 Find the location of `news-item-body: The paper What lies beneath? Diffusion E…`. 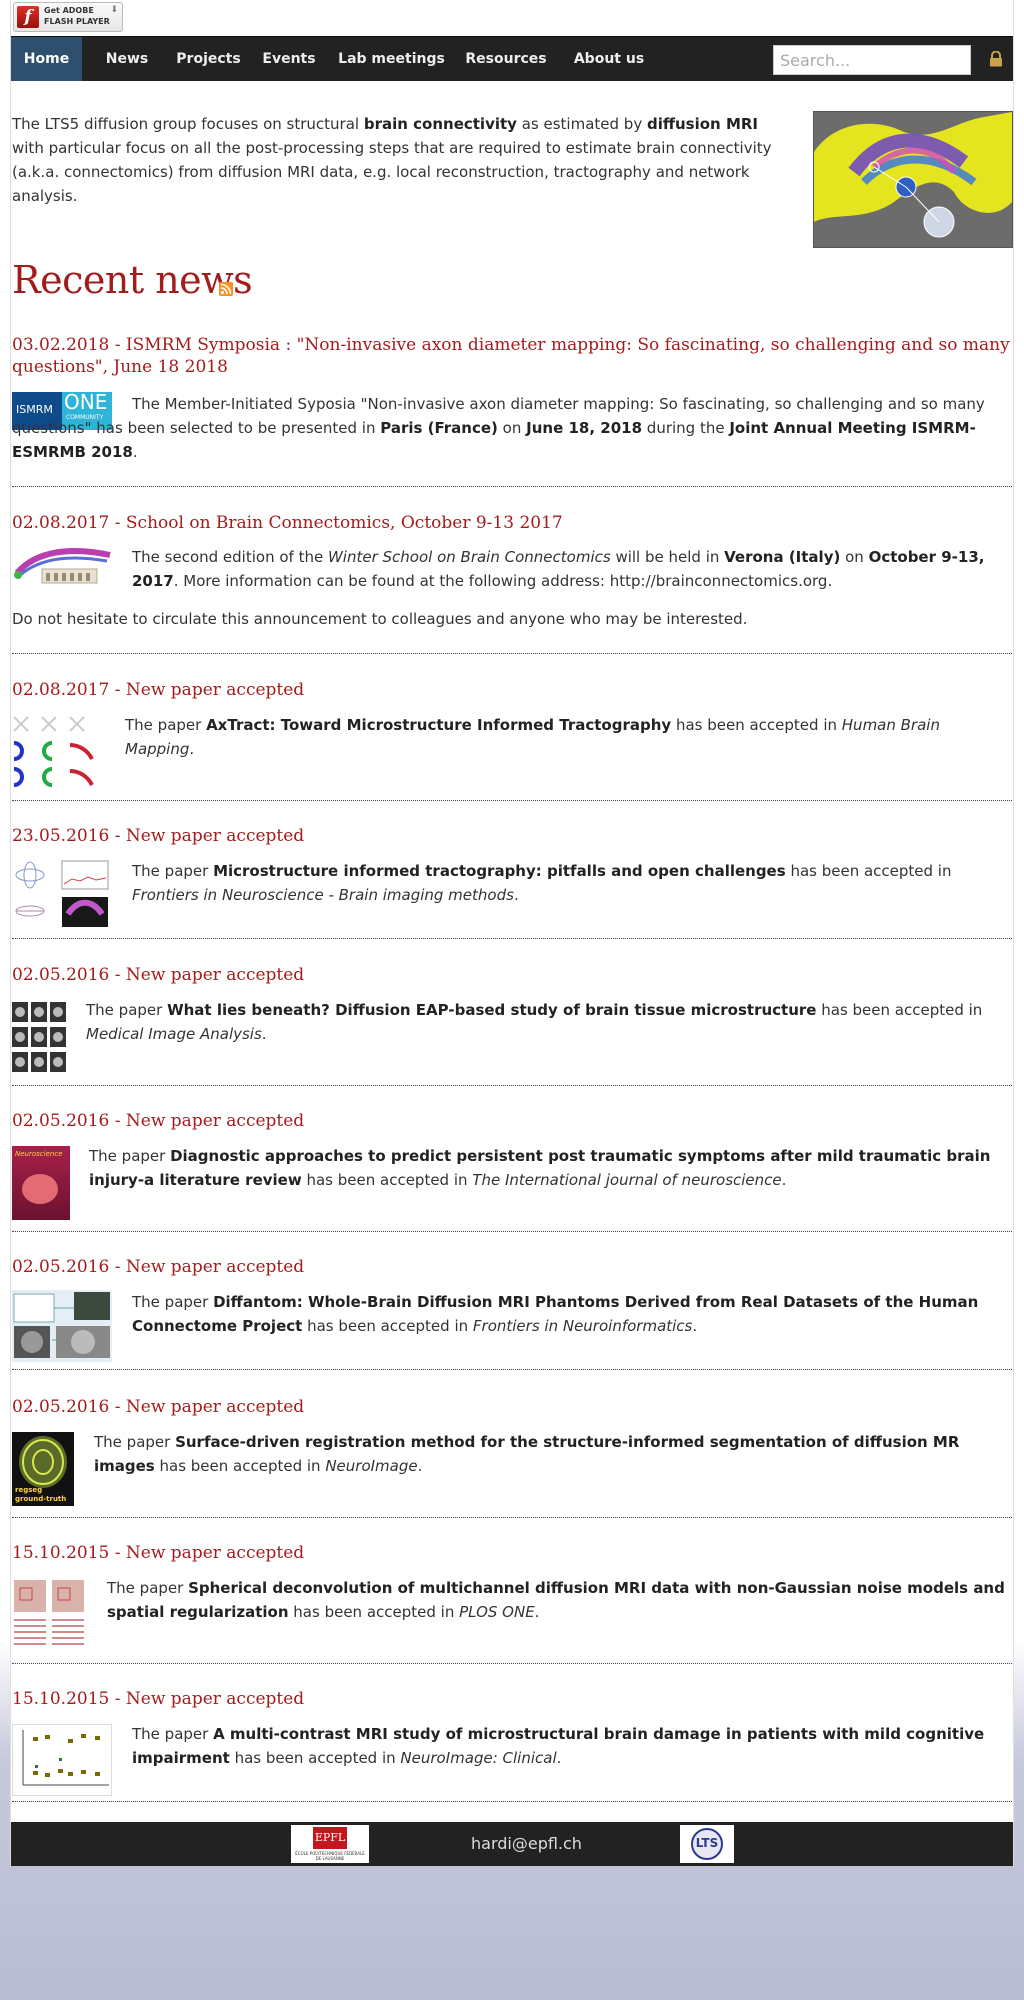

news-item-body: The paper What lies beneath? Diffusion E… is located at coordinates (534, 1022).